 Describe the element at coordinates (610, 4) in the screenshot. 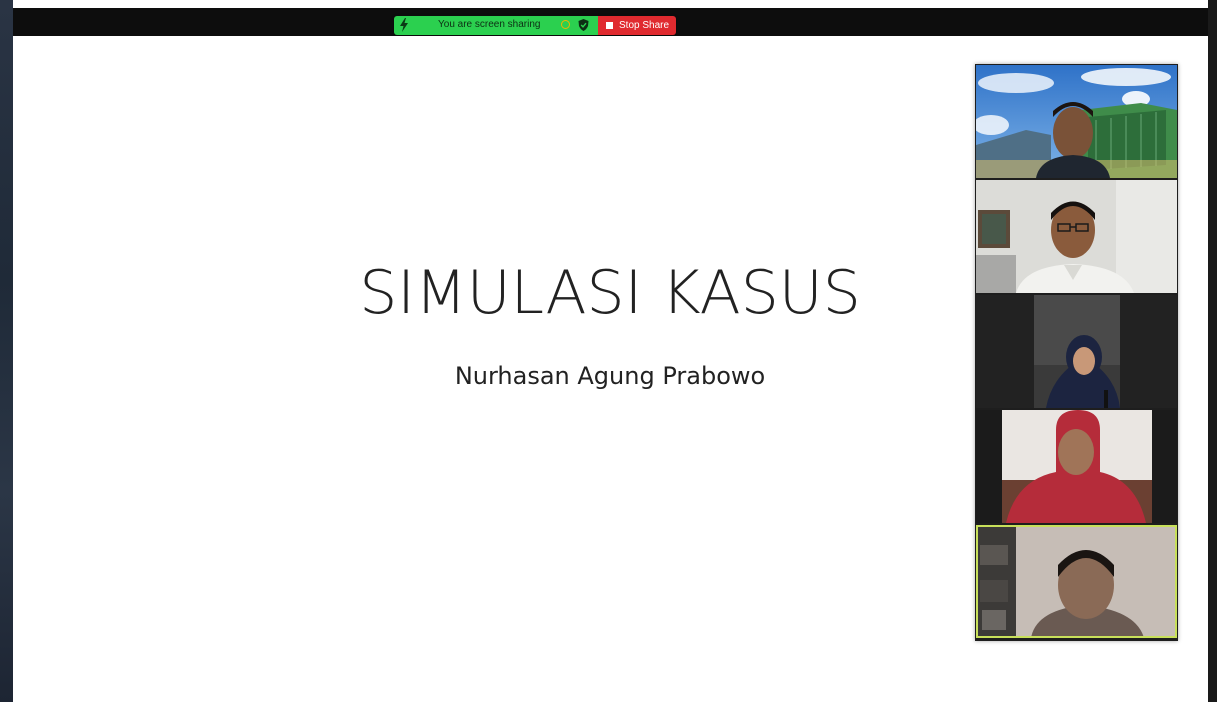

I see `window-top-strip` at that location.